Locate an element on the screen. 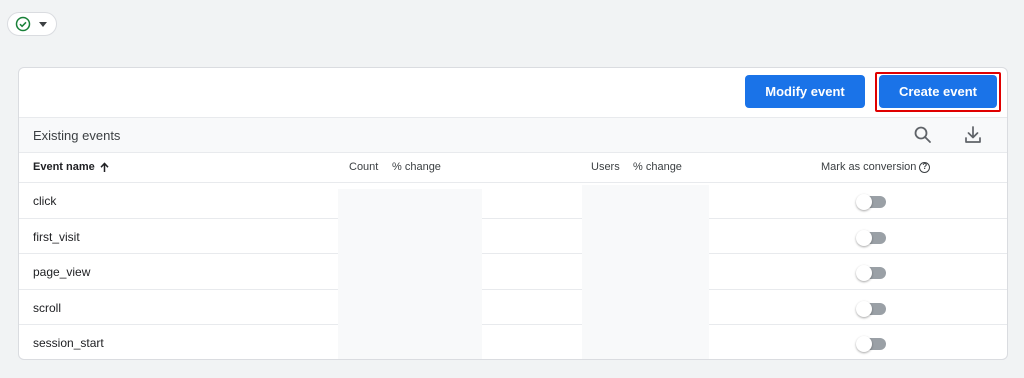 Image resolution: width=1024 pixels, height=378 pixels. help-icon: ? is located at coordinates (925, 167).